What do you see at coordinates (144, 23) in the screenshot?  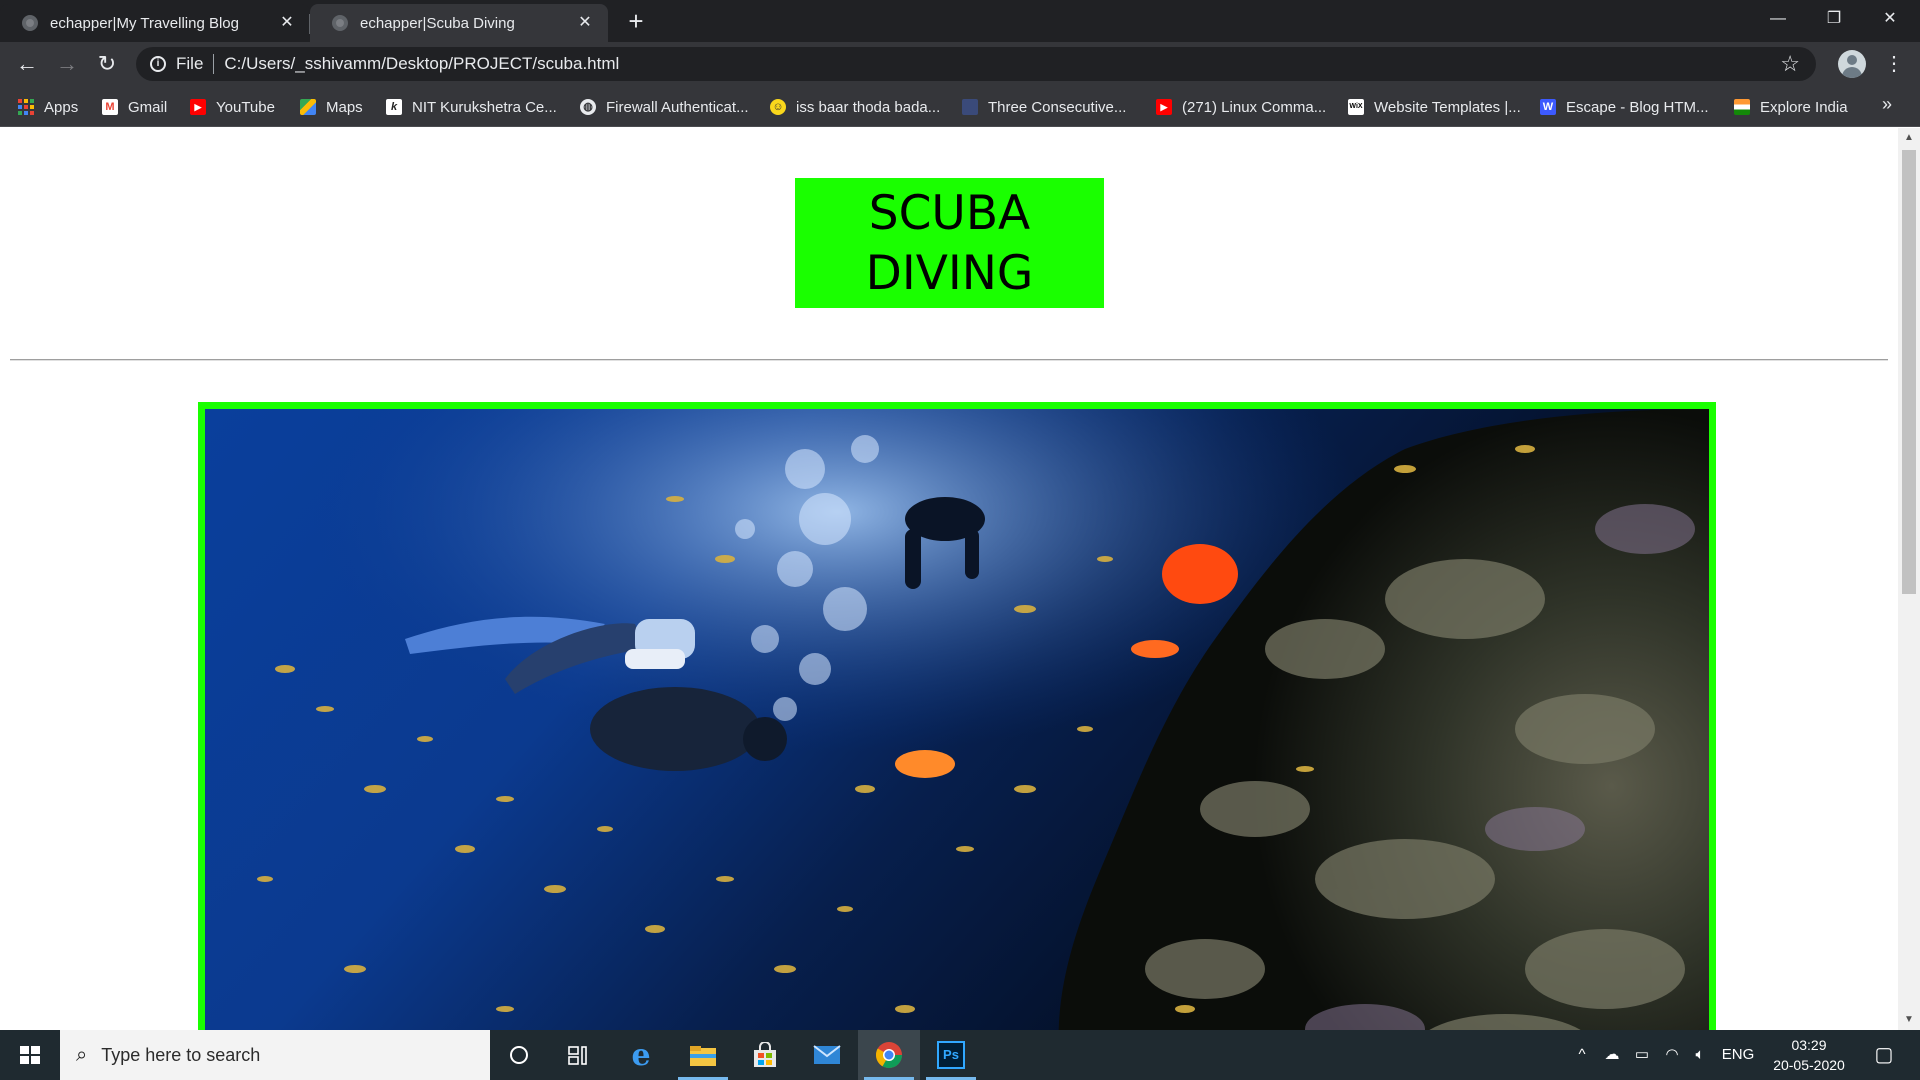 I see `tab-title: echapper|My Travelling Blog` at bounding box center [144, 23].